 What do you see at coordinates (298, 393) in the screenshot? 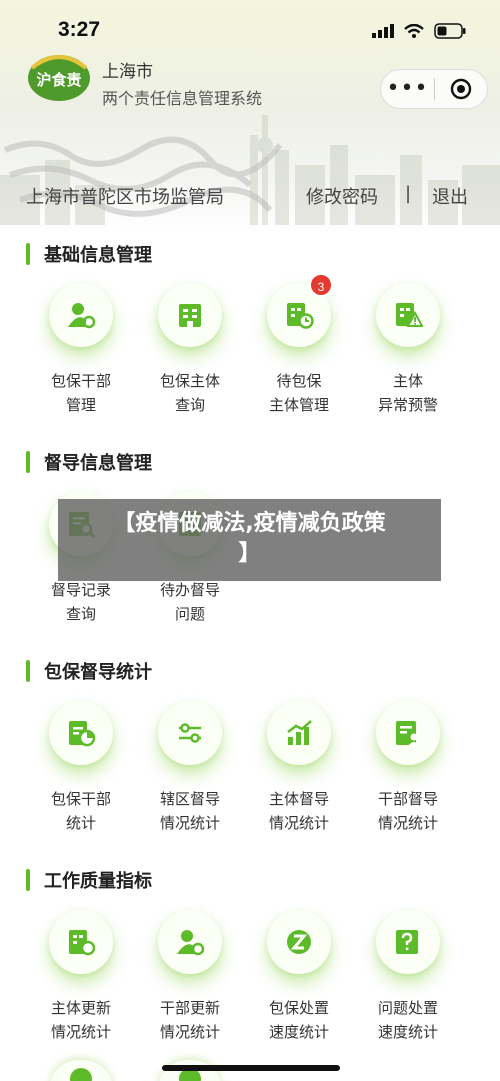
I see `menu-item-label: 待包保 主体管理` at bounding box center [298, 393].